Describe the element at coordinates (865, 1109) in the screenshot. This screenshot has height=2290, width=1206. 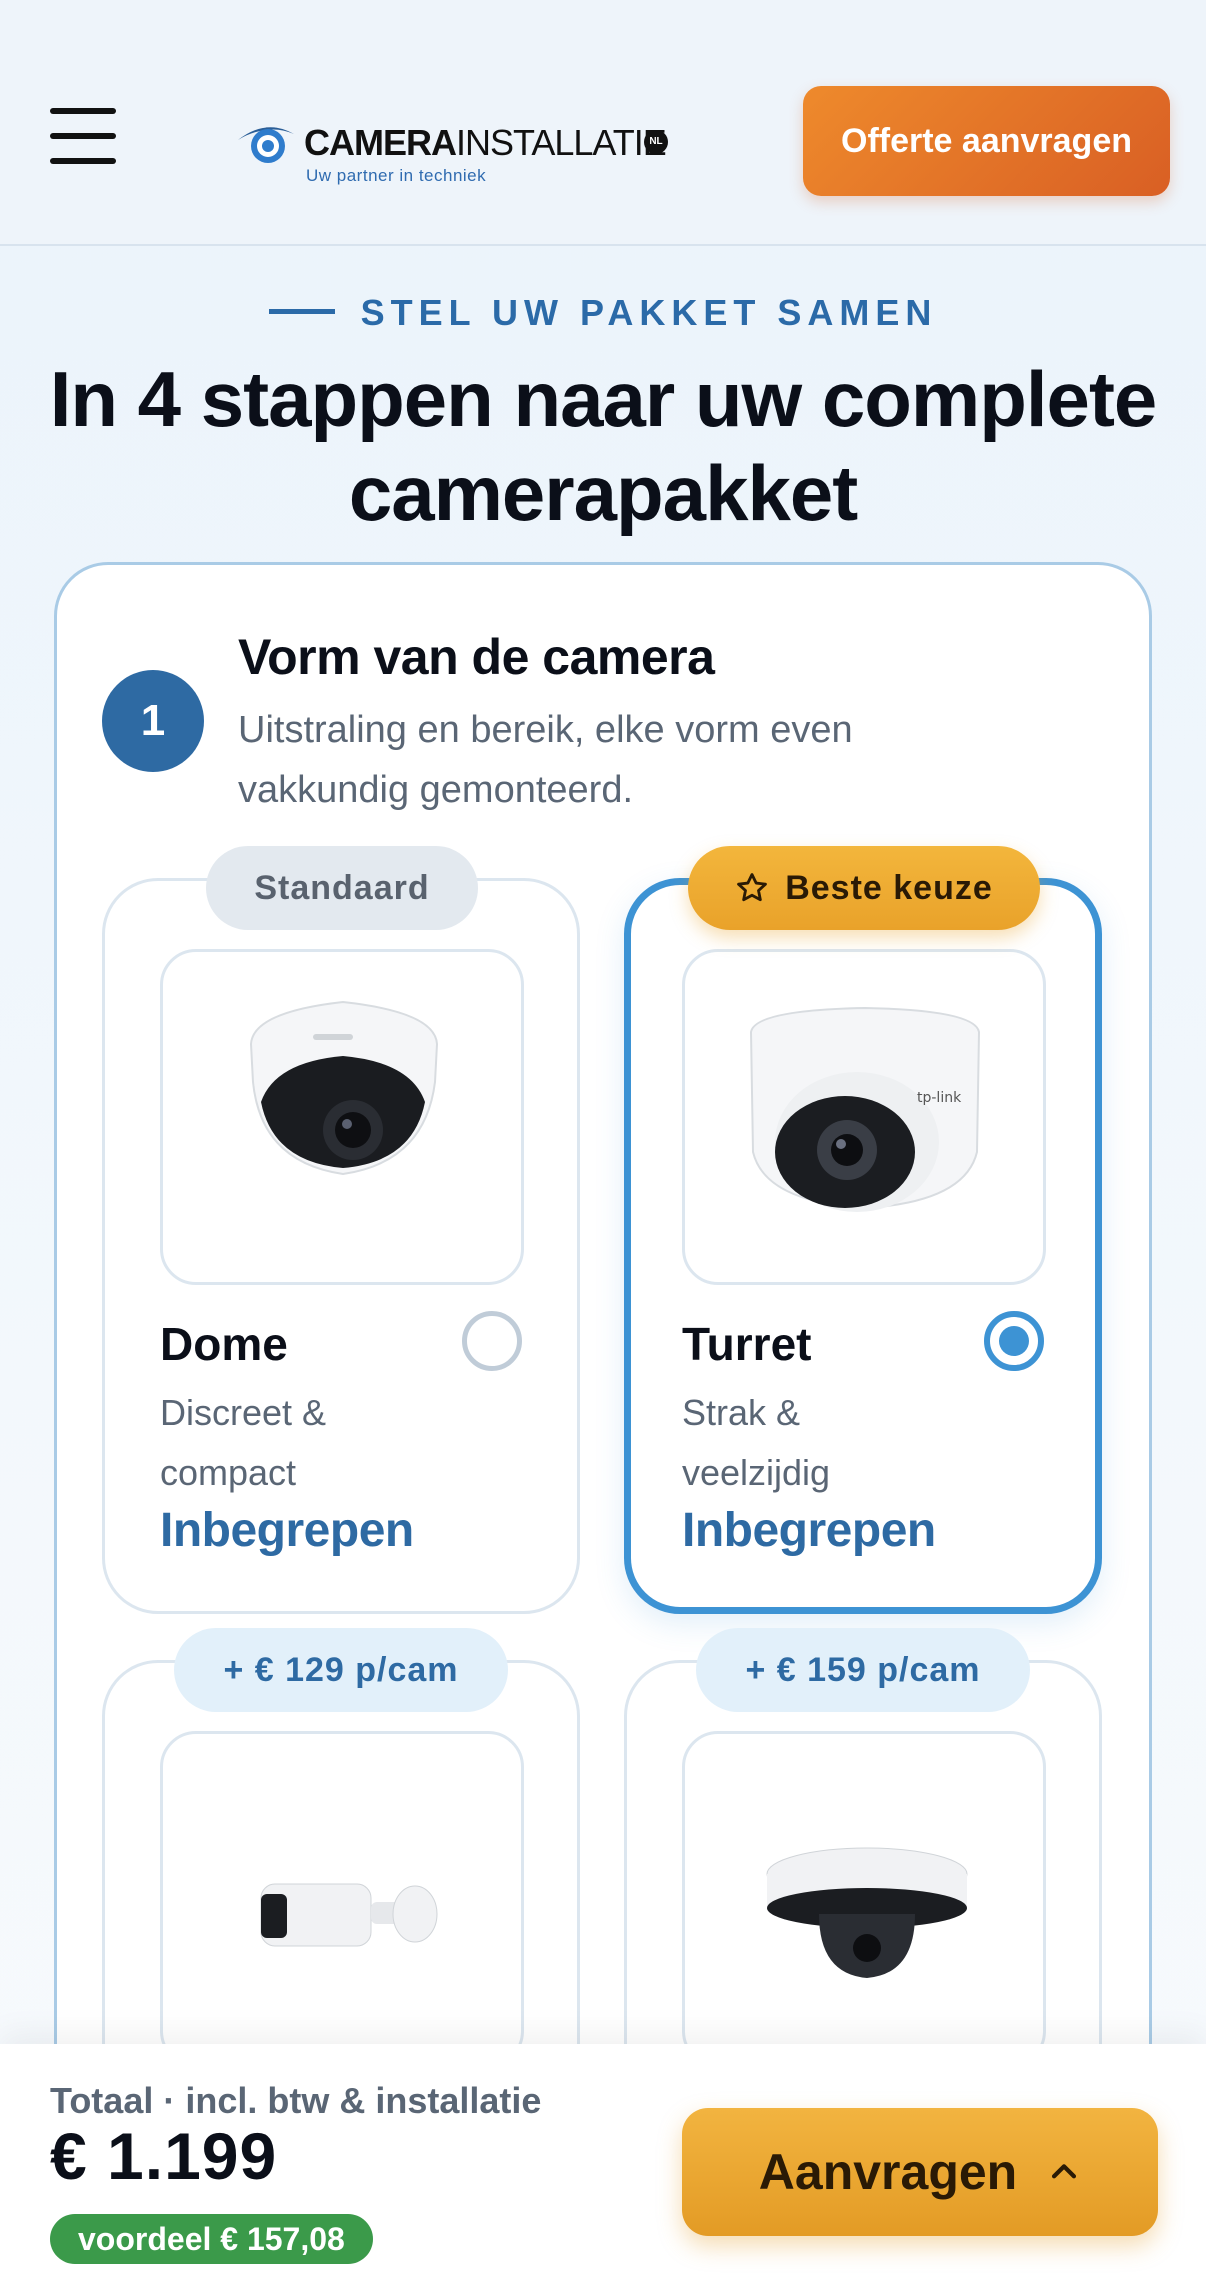
I see `turret-camera-icon: tp-link` at that location.